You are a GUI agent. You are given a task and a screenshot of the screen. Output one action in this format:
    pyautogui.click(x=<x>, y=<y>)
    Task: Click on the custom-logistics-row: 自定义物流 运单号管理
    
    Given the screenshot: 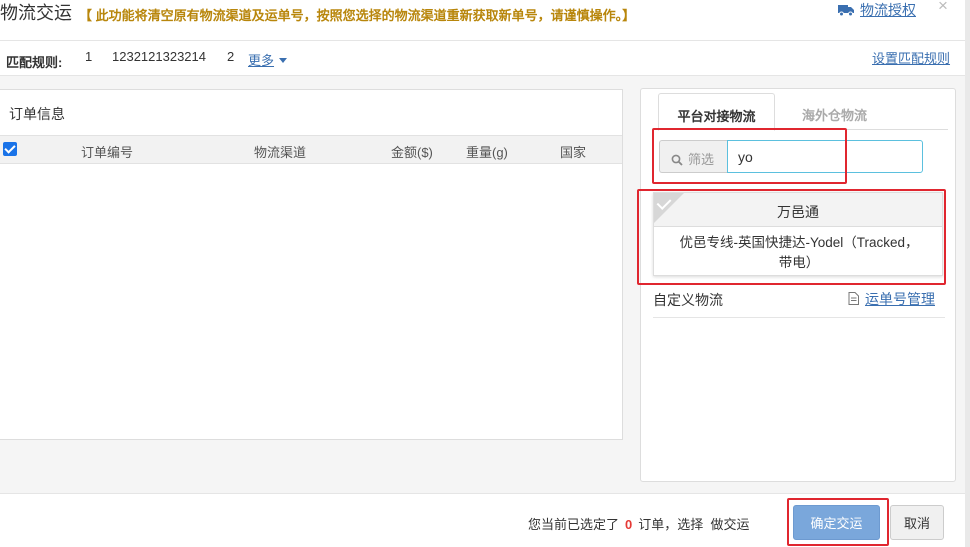 What is the action you would take?
    pyautogui.click(x=799, y=303)
    